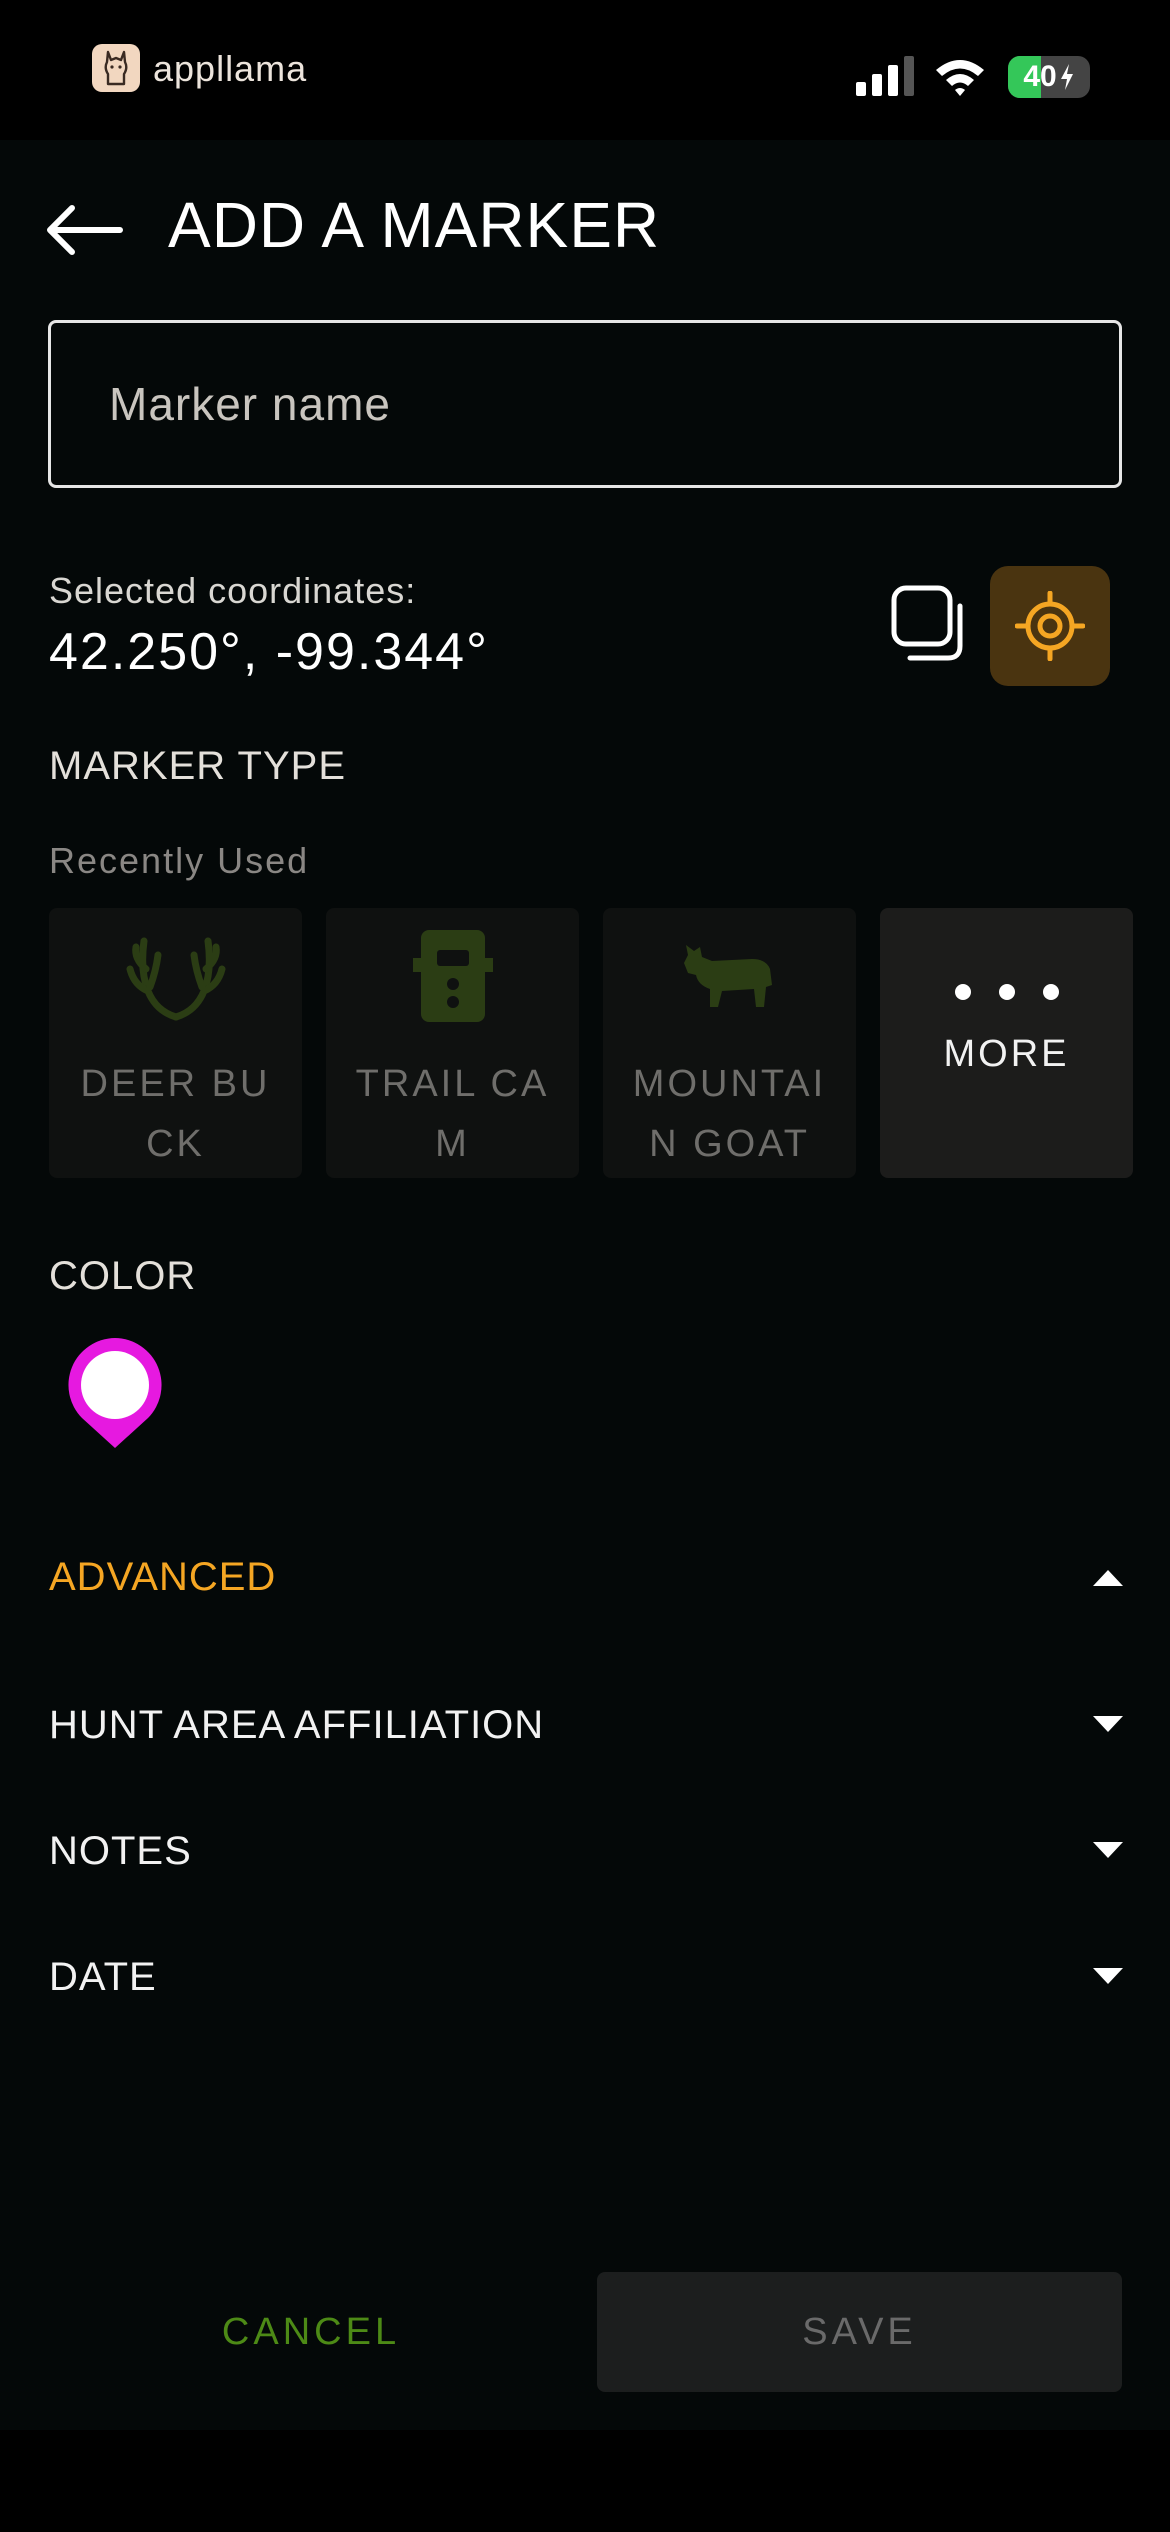  Describe the element at coordinates (585, 70) in the screenshot. I see `status-bar: appllama 40` at that location.